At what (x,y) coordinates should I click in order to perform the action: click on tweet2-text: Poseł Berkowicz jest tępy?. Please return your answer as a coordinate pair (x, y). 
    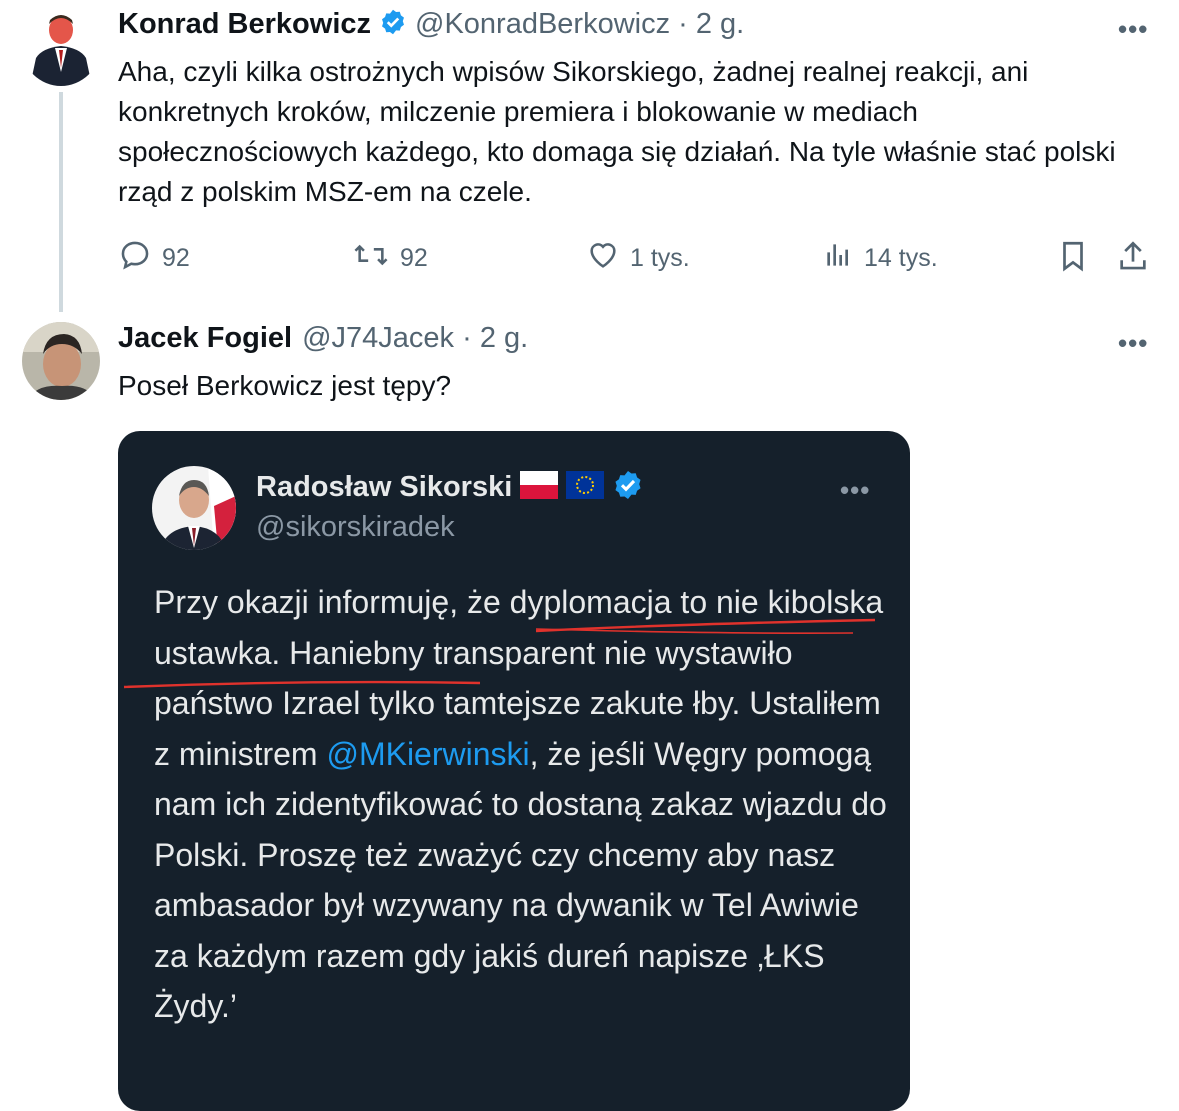
    Looking at the image, I should click on (285, 385).